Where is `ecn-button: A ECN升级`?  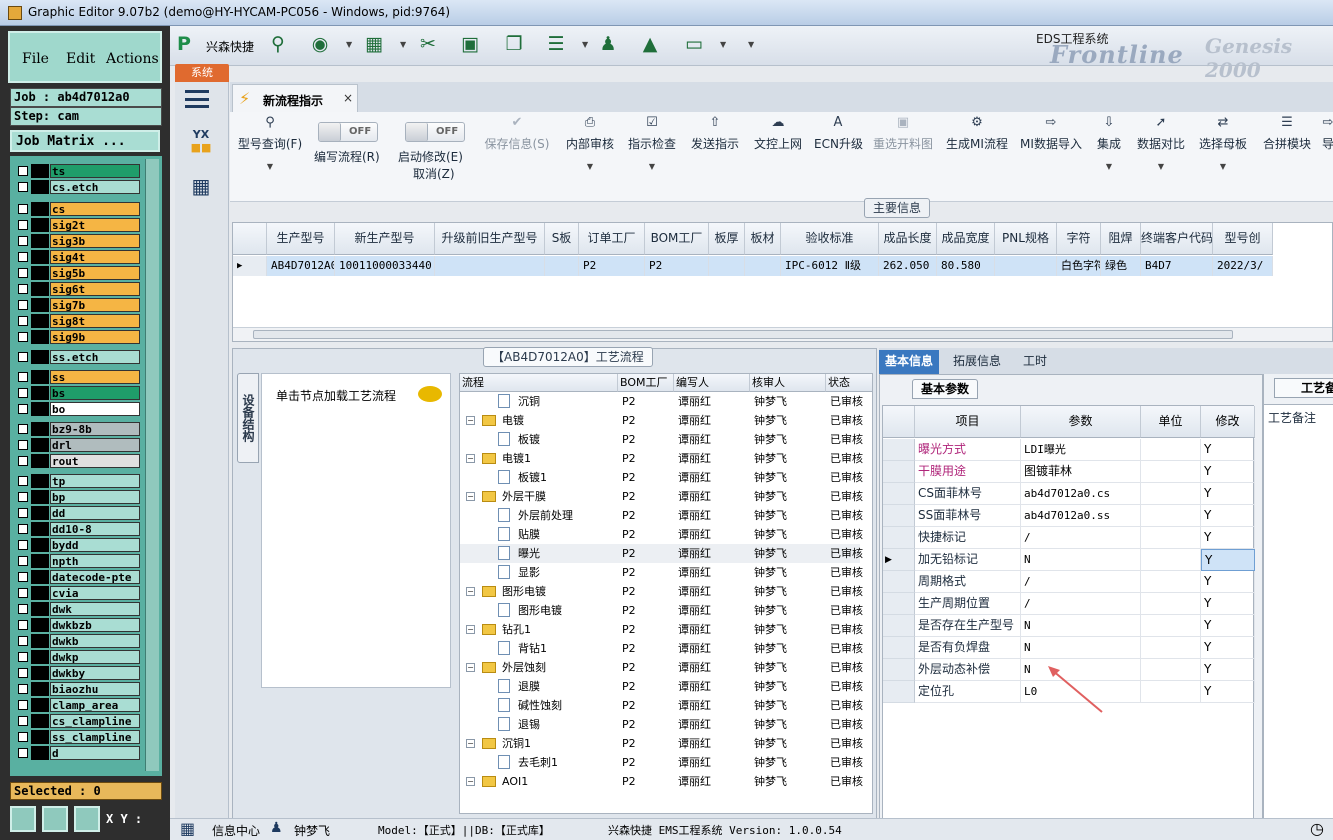 ecn-button: A ECN升级 is located at coordinates (838, 156).